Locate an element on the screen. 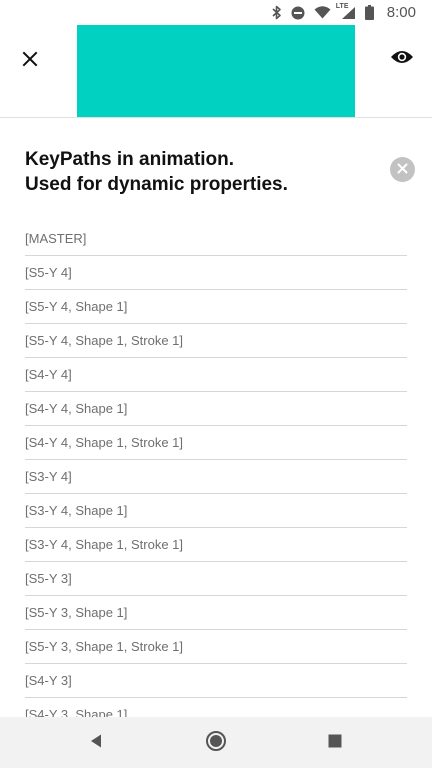 The image size is (432, 768). keypath-item: [S4-Y 4, Shape 1, Stroke 1] is located at coordinates (216, 443).